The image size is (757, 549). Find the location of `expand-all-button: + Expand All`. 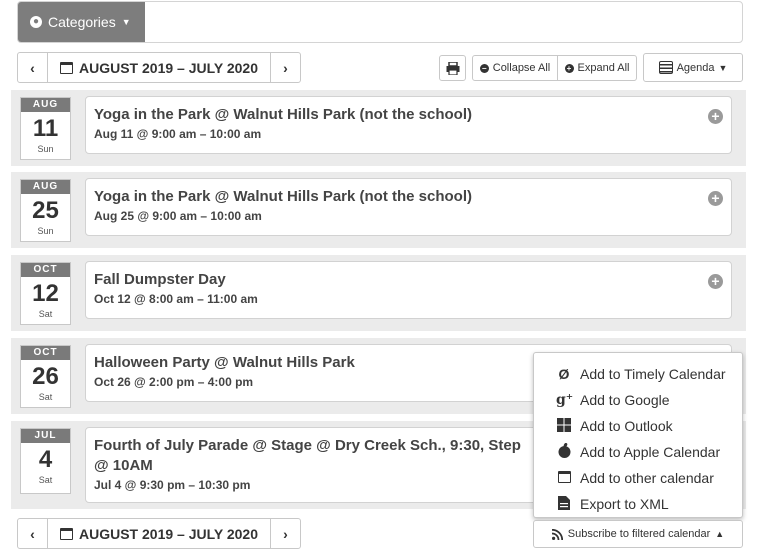

expand-all-button: + Expand All is located at coordinates (597, 68).